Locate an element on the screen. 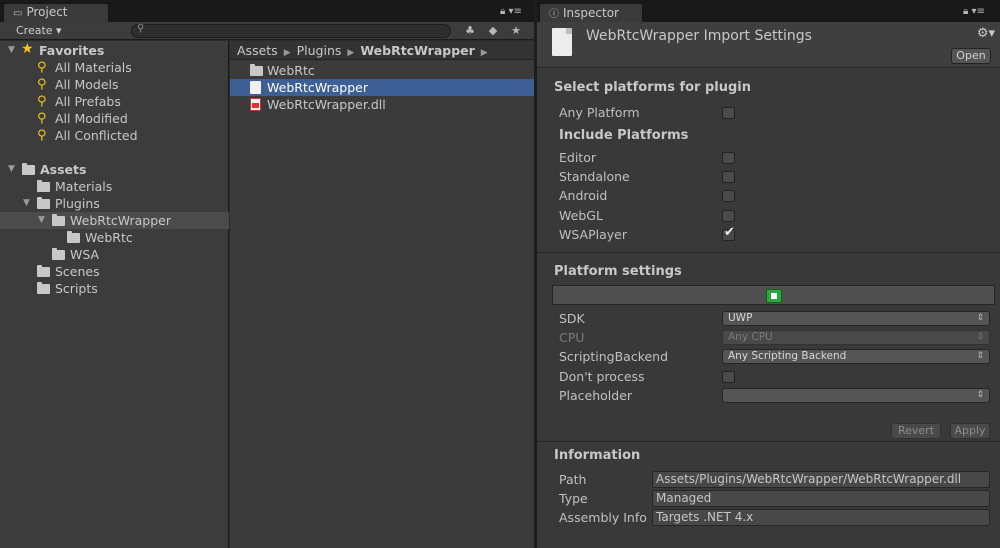 Image resolution: width=1000 pixels, height=548 pixels. path-label: Path is located at coordinates (573, 479).